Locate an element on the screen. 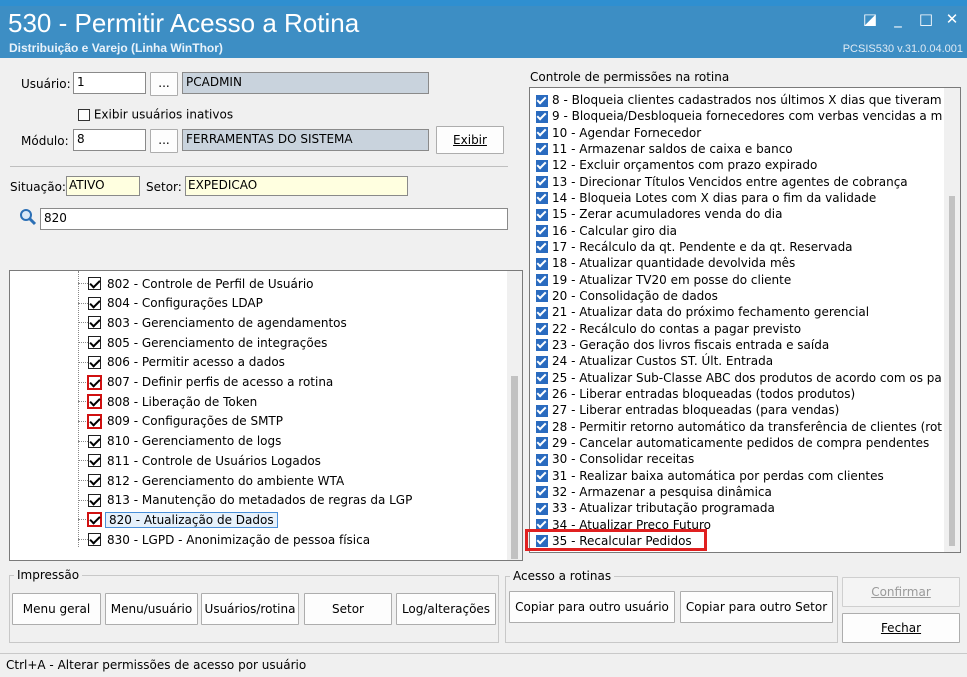 This screenshot has height=677, width=967. tree-item: 811 - Controle de Usuários Logados is located at coordinates (199, 463).